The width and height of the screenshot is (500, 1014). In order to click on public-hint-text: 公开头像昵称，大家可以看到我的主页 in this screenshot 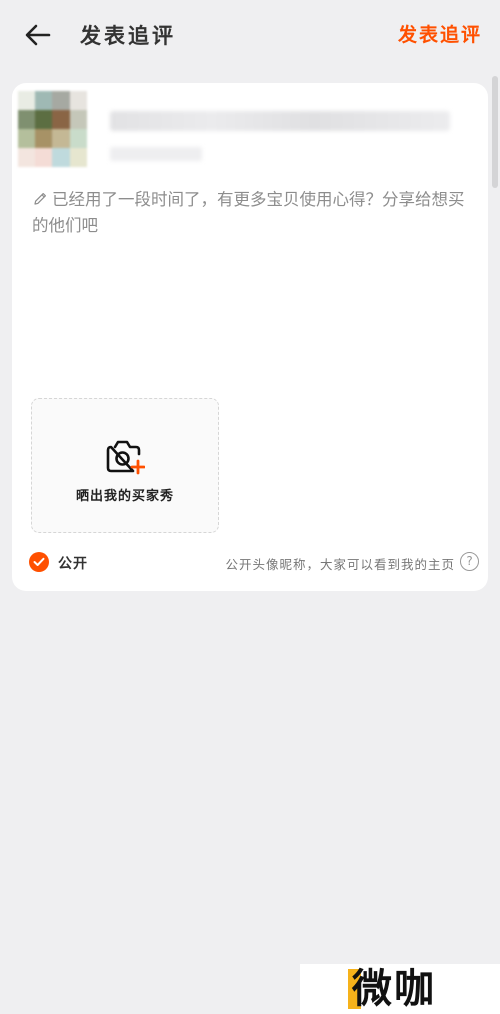, I will do `click(340, 564)`.